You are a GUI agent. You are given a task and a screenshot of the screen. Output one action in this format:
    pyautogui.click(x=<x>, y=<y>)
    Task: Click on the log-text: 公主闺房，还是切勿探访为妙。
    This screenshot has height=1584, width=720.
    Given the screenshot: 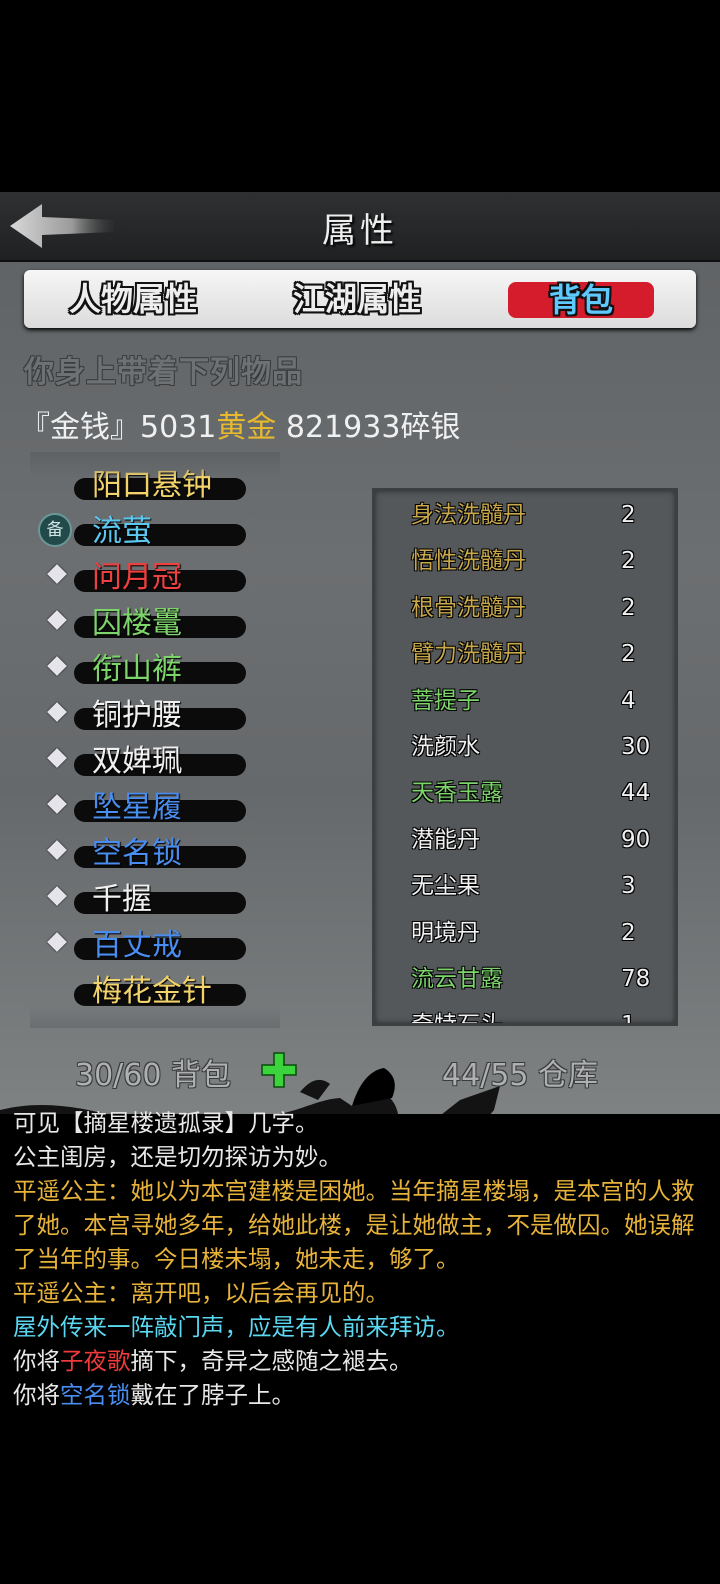 What is the action you would take?
    pyautogui.click(x=177, y=1157)
    